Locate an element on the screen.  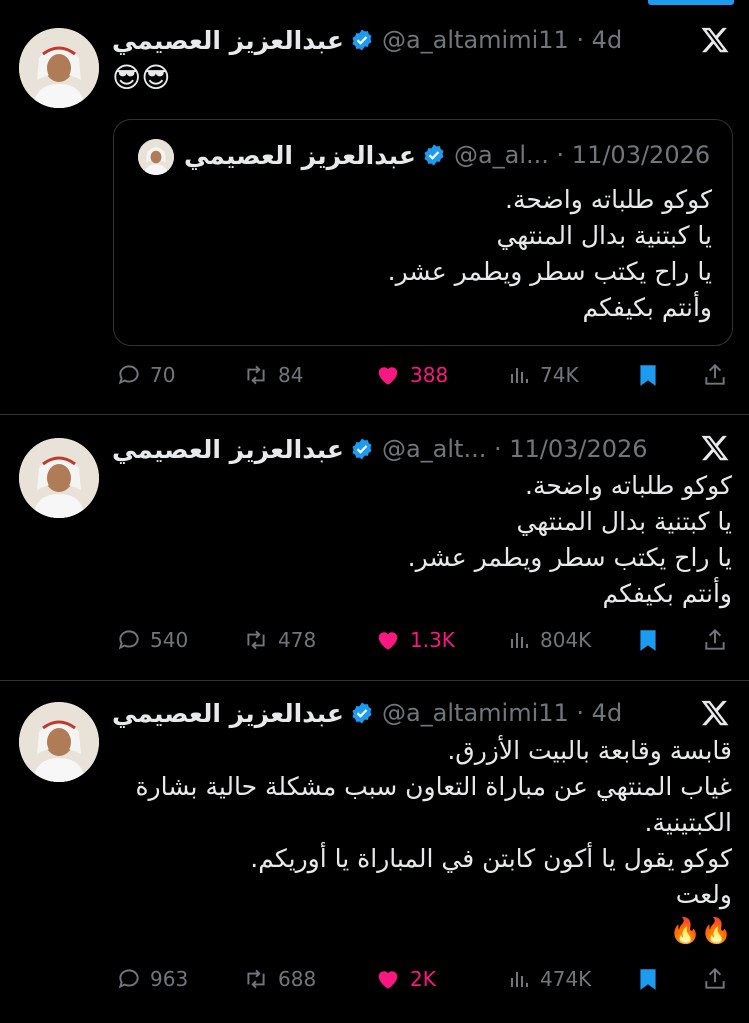
repost-button: 478 is located at coordinates (279, 640).